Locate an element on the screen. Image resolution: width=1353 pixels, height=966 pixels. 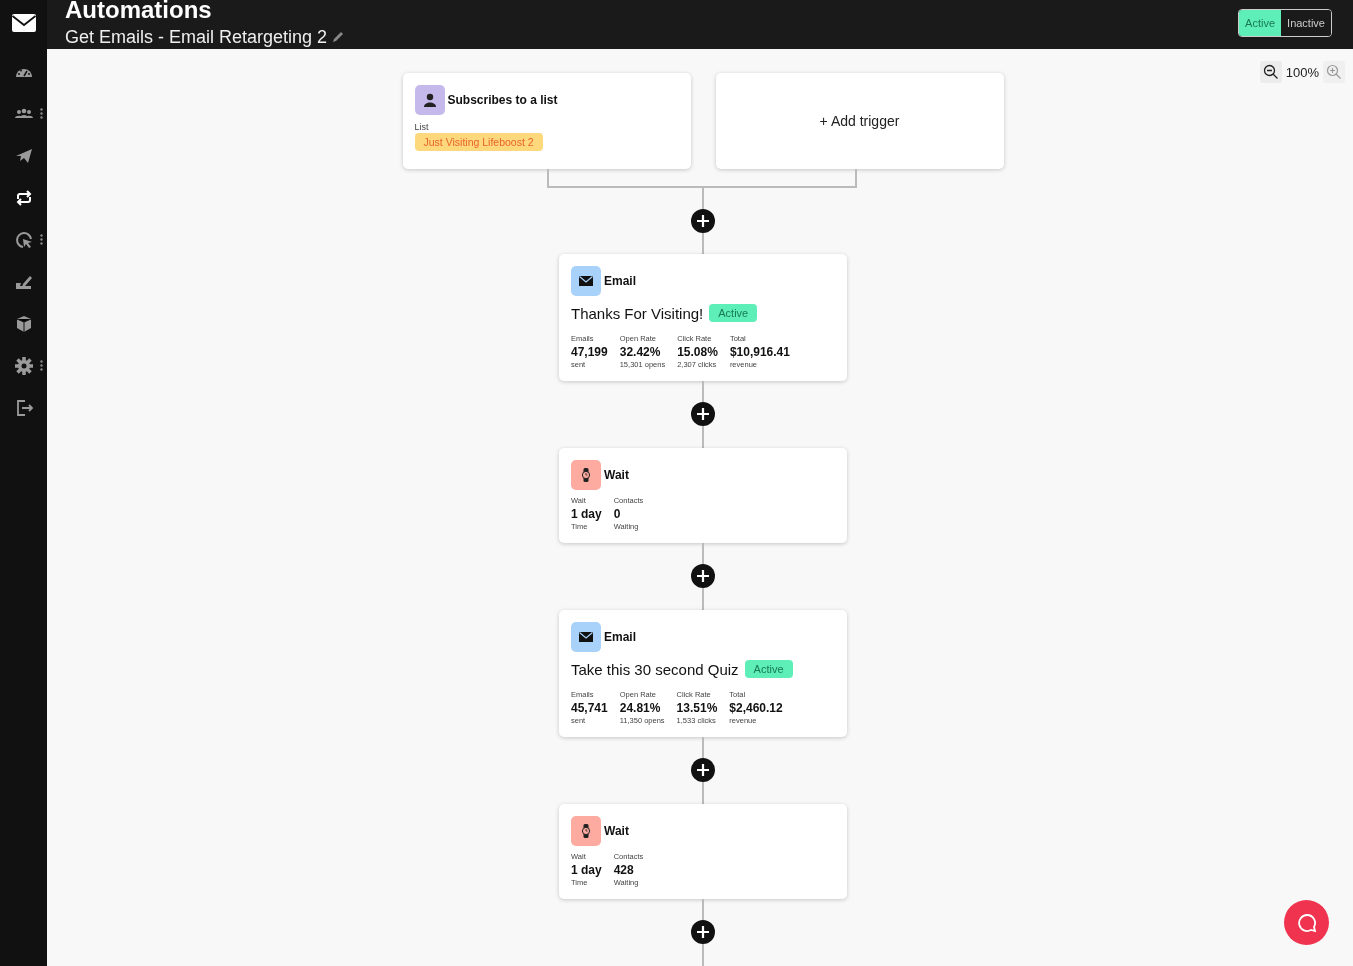
trigger-title: Subscribes to a list is located at coordinates (502, 100).